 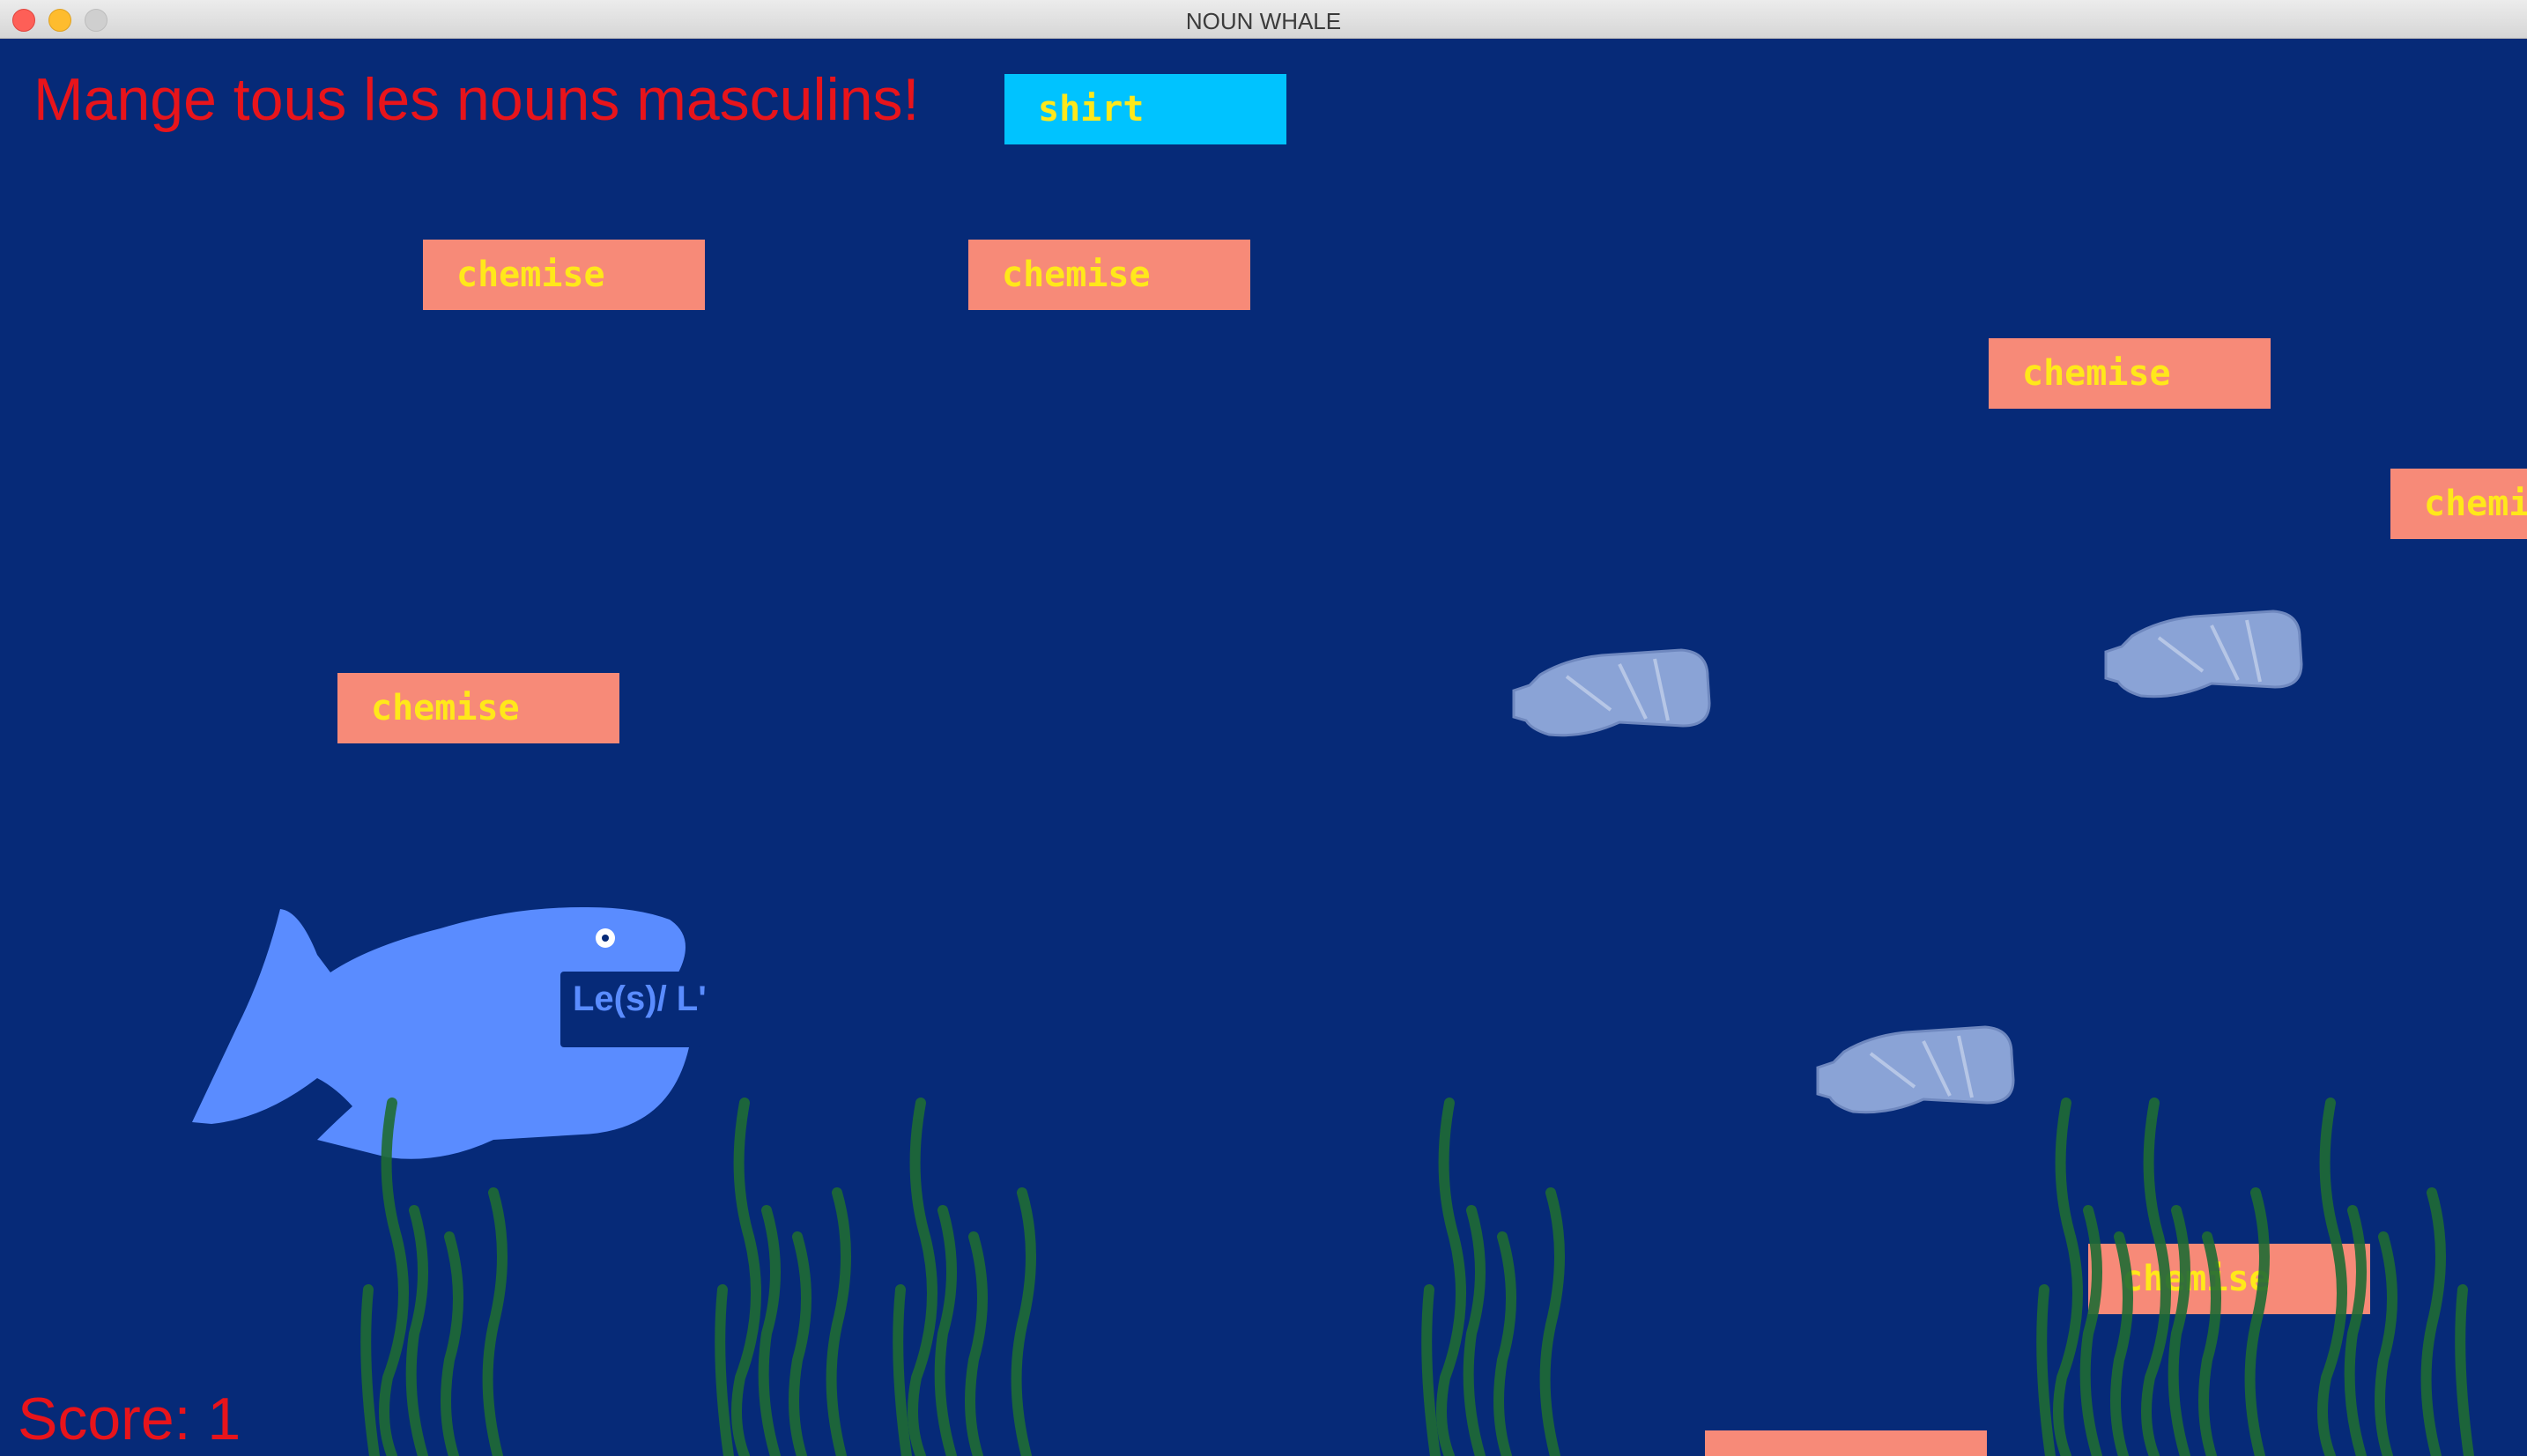 What do you see at coordinates (129, 1419) in the screenshot?
I see `score-display: Score: 1` at bounding box center [129, 1419].